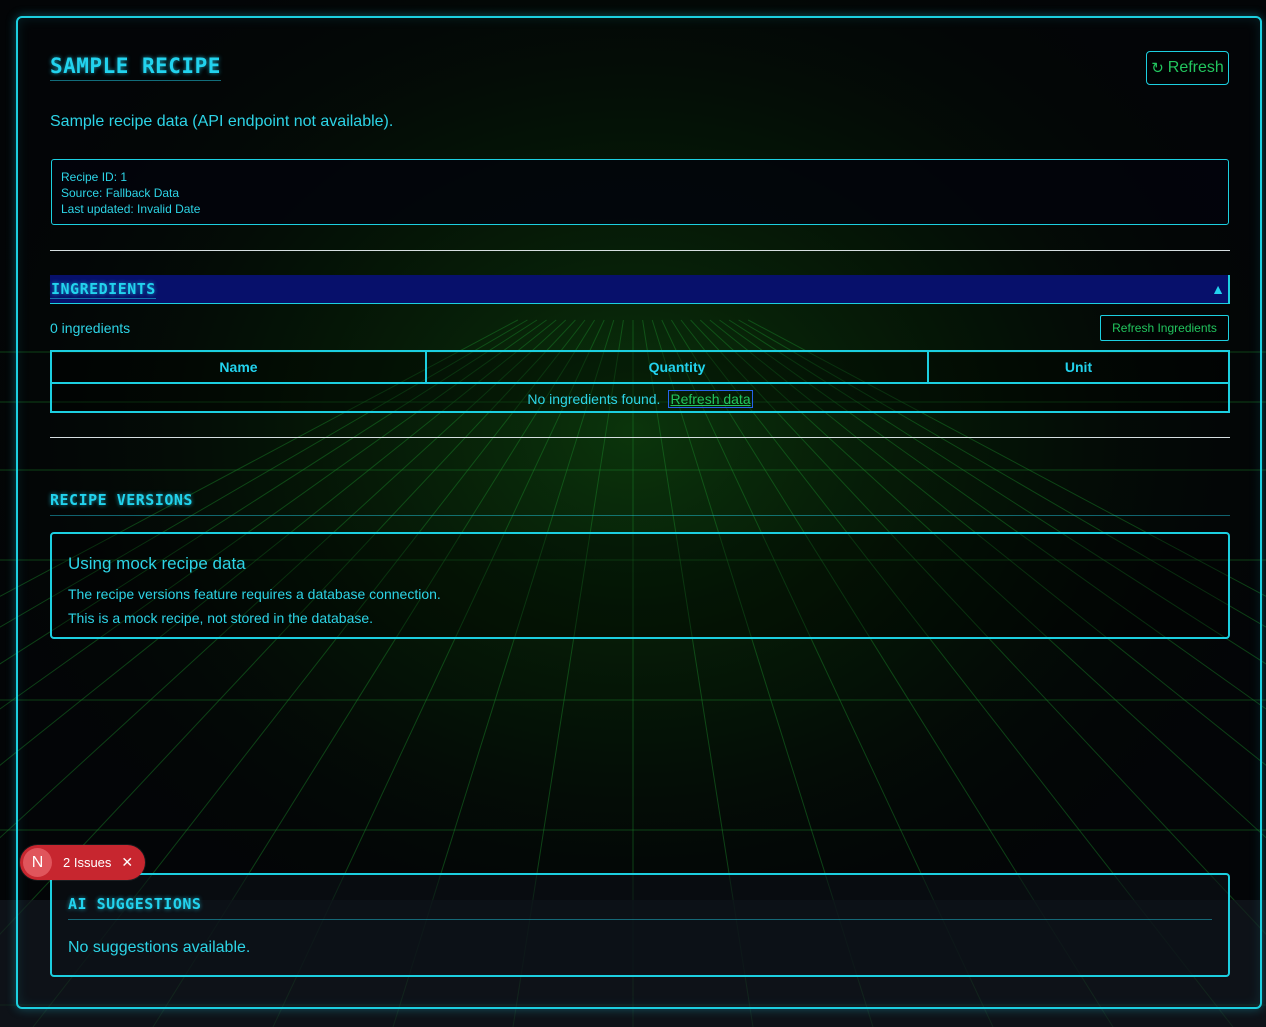 This screenshot has width=1266, height=1027. I want to click on refresh-ingredients-button: Refresh Ingredients, so click(1164, 328).